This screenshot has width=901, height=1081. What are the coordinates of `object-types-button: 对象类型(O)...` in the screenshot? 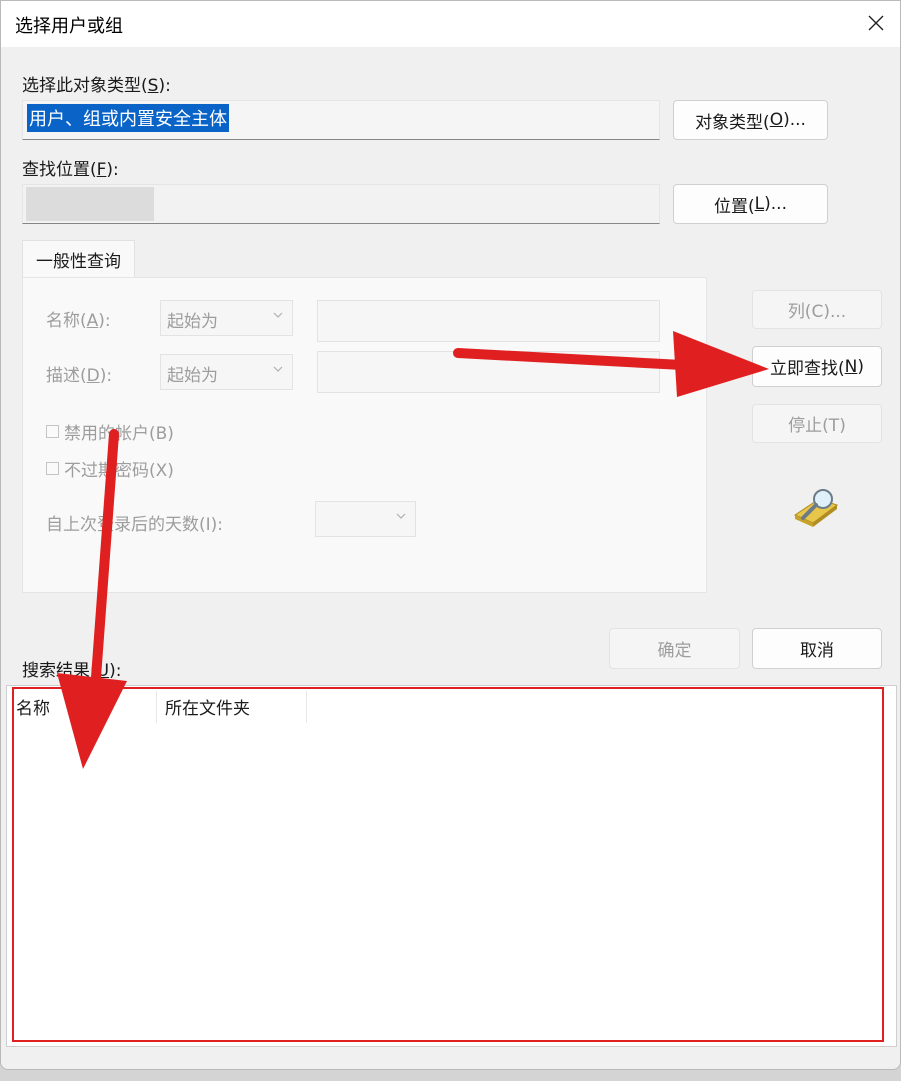 It's located at (750, 120).